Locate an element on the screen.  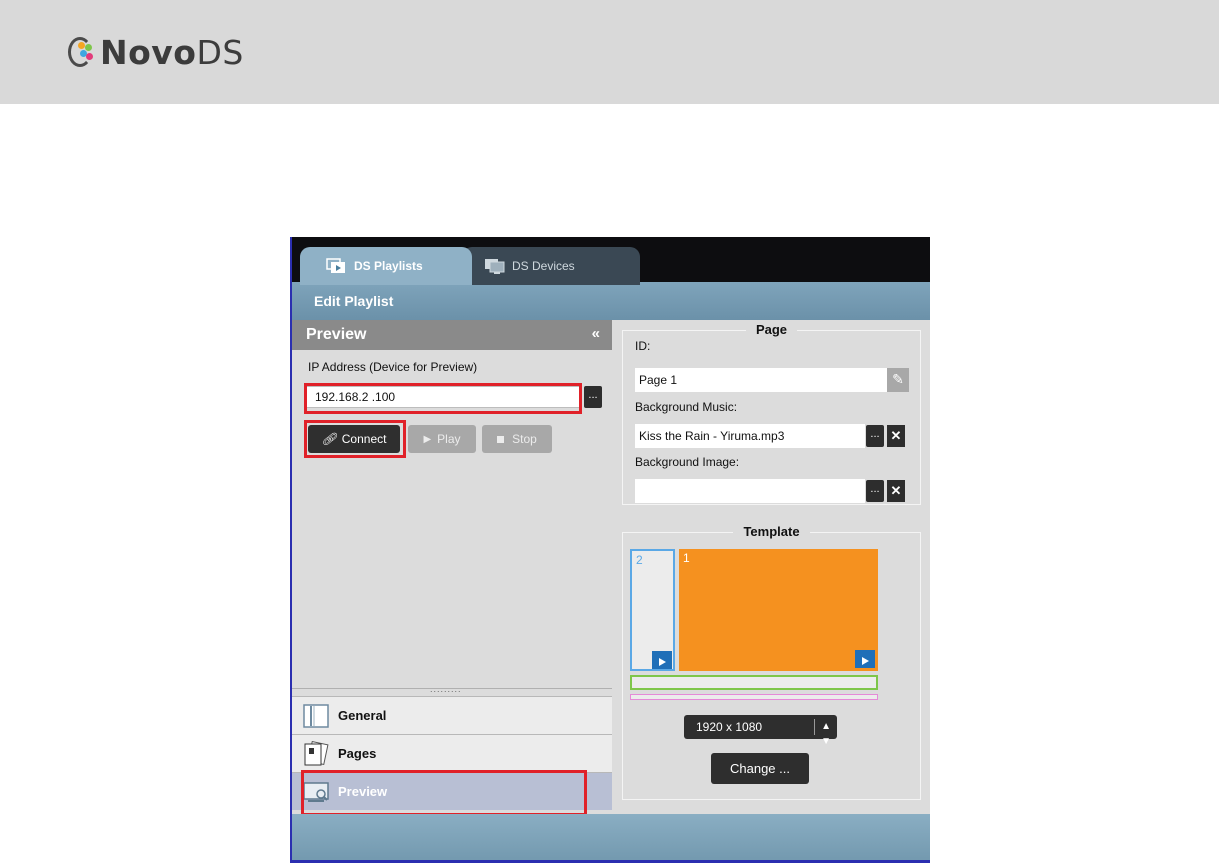
clear-image-button: ✕ is located at coordinates (896, 491).